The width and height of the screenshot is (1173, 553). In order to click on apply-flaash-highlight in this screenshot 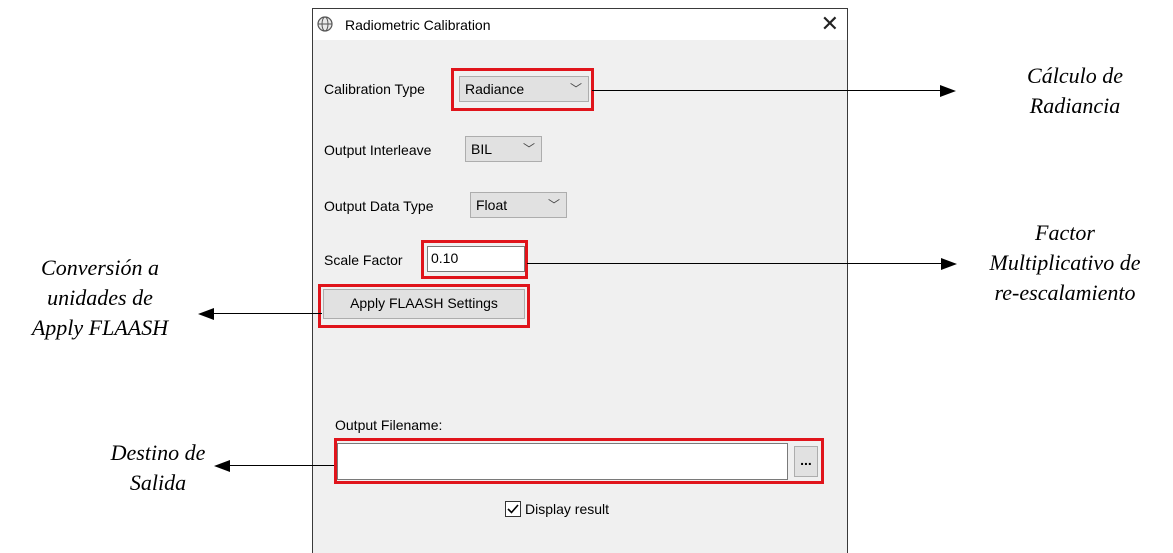, I will do `click(424, 306)`.